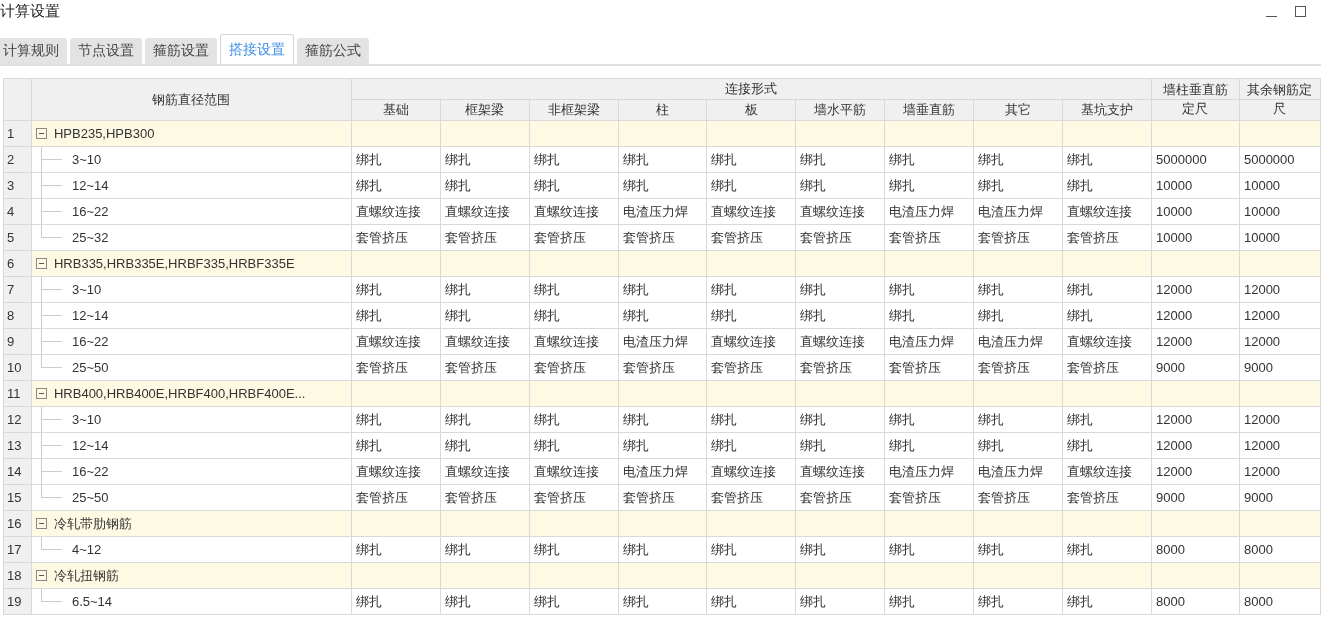 The image size is (1321, 626). I want to click on row-number: 18, so click(17, 575).